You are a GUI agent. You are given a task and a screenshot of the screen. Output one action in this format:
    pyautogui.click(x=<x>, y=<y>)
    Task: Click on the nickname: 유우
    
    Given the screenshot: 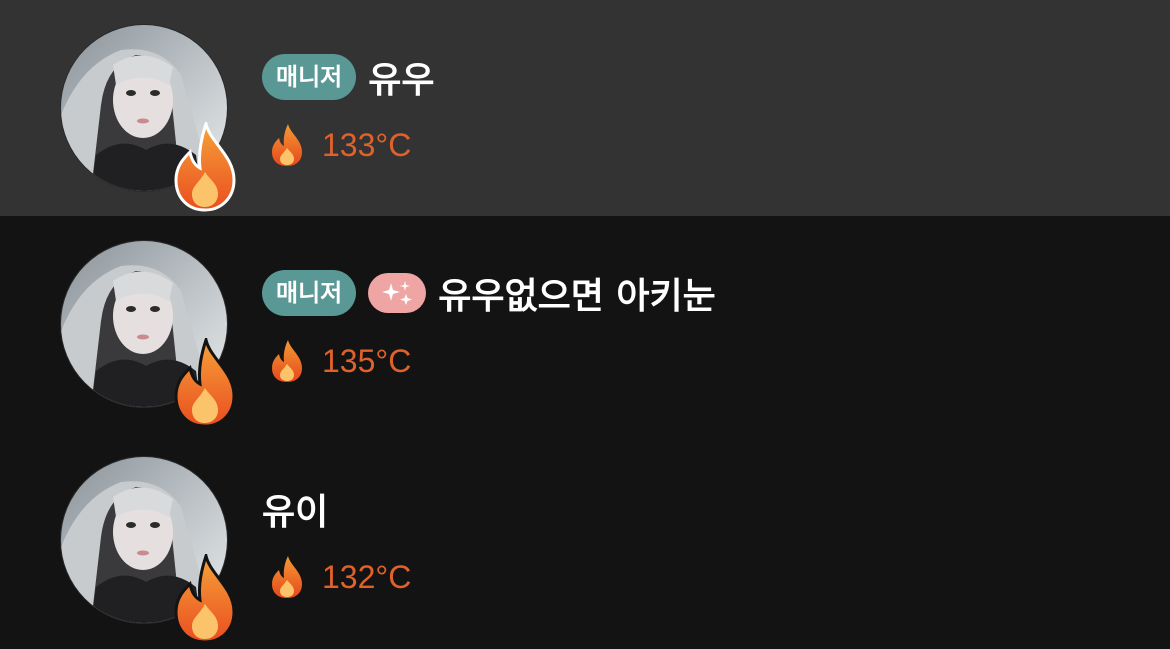 What is the action you would take?
    pyautogui.click(x=401, y=77)
    